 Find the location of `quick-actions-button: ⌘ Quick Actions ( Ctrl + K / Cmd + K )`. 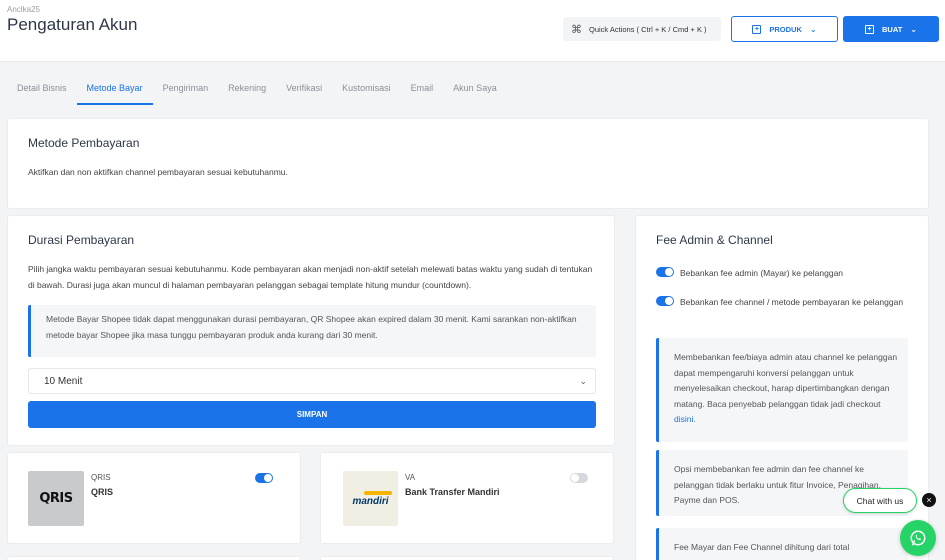

quick-actions-button: ⌘ Quick Actions ( Ctrl + K / Cmd + K ) is located at coordinates (642, 29).